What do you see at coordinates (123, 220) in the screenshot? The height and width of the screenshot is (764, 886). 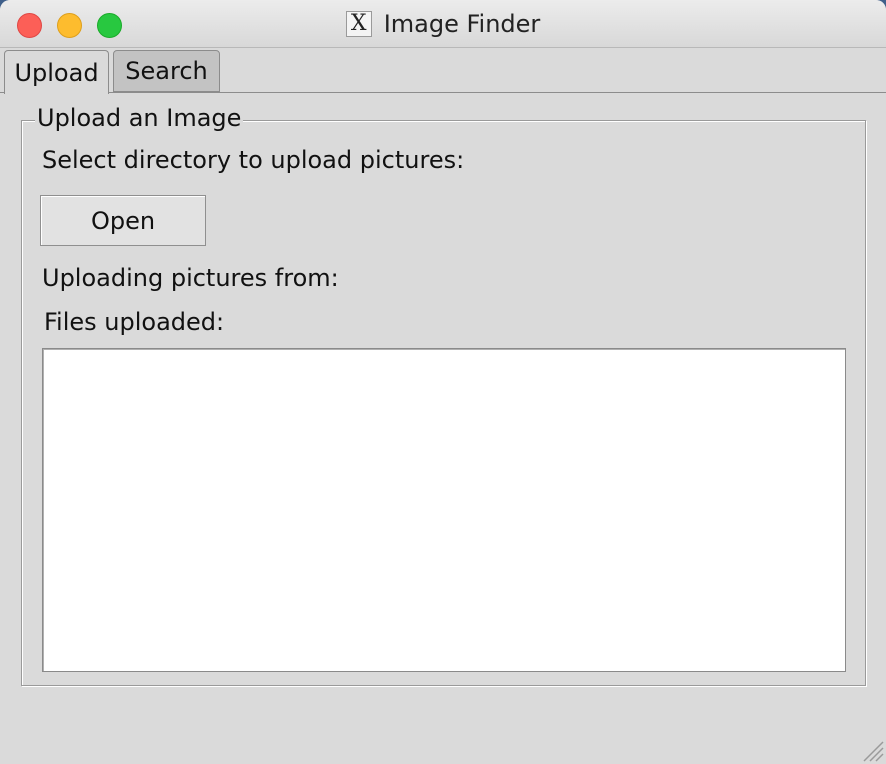 I see `open-button: Open` at bounding box center [123, 220].